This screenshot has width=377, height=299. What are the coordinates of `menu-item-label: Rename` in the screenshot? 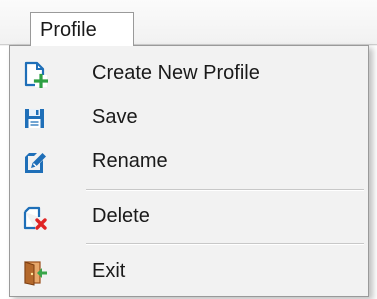 It's located at (130, 161).